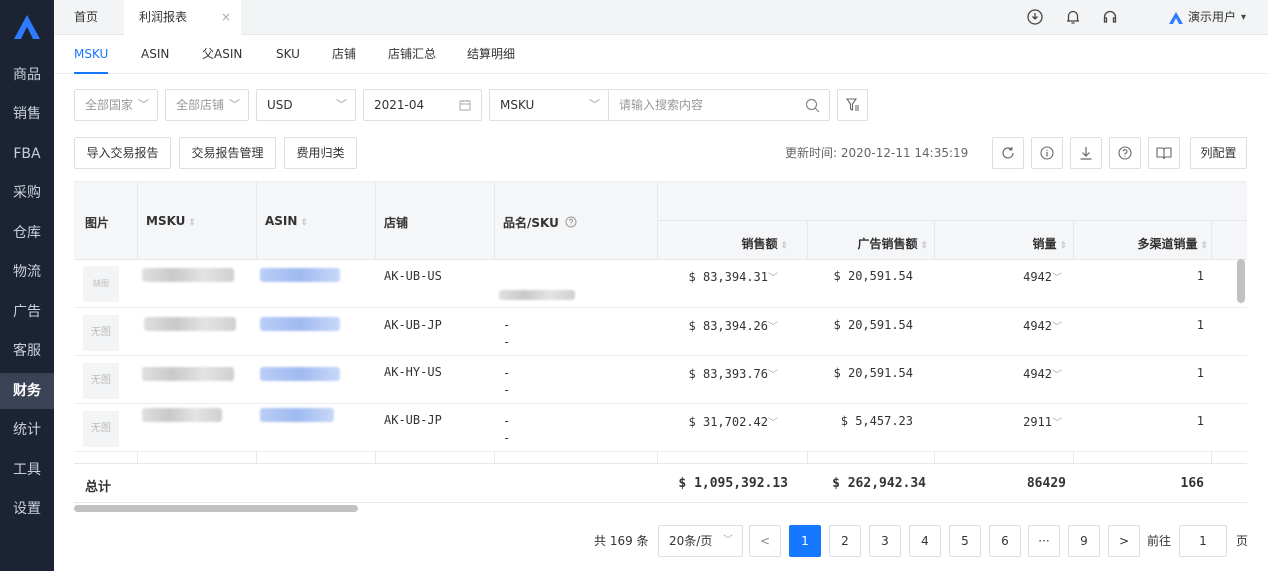 The image size is (1268, 571). I want to click on info-button, so click(1047, 153).